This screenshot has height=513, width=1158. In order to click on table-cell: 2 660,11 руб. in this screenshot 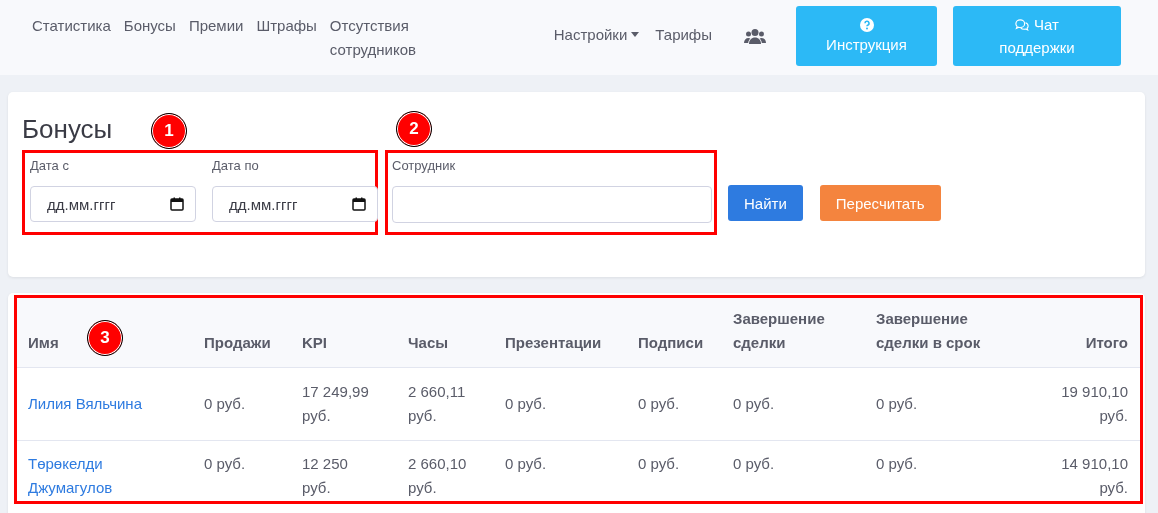, I will do `click(445, 404)`.